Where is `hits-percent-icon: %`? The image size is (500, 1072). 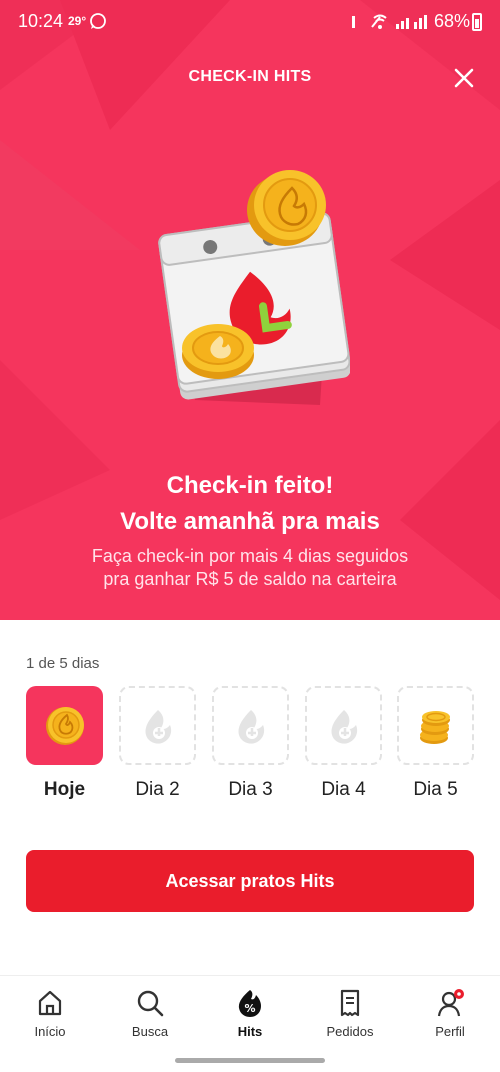
hits-percent-icon: % is located at coordinates (249, 1003).